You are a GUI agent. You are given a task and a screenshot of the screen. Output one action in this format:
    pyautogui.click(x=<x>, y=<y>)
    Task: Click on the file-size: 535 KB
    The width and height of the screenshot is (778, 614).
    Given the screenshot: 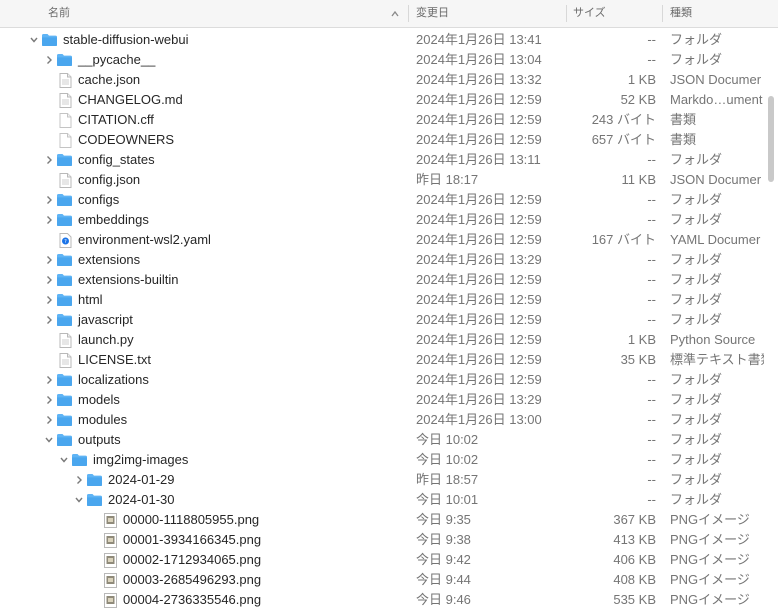 What is the action you would take?
    pyautogui.click(x=634, y=599)
    